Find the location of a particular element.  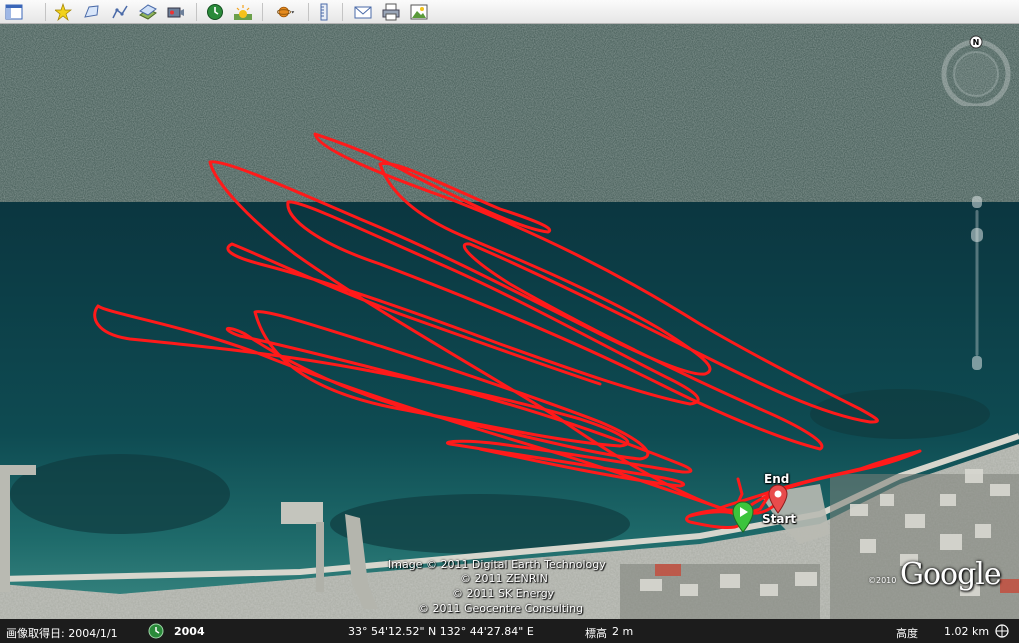

eye-altitude-label: 高度 is located at coordinates (907, 633).